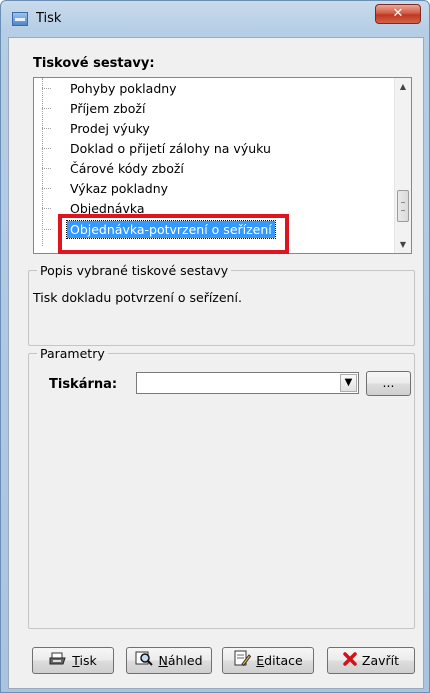 The image size is (430, 693). I want to click on preview-button: Náhled, so click(169, 660).